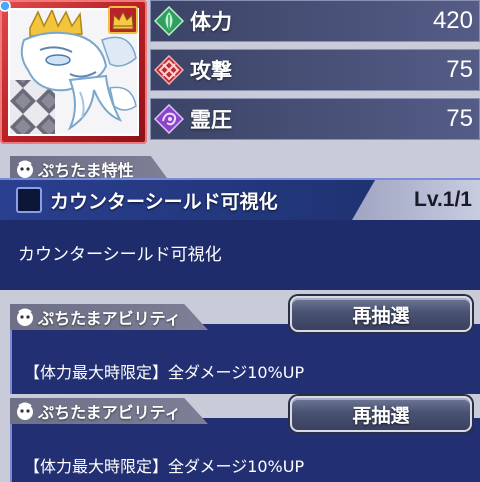  I want to click on ability-section-tab-1: ぷちたまアビリティ, so click(109, 317).